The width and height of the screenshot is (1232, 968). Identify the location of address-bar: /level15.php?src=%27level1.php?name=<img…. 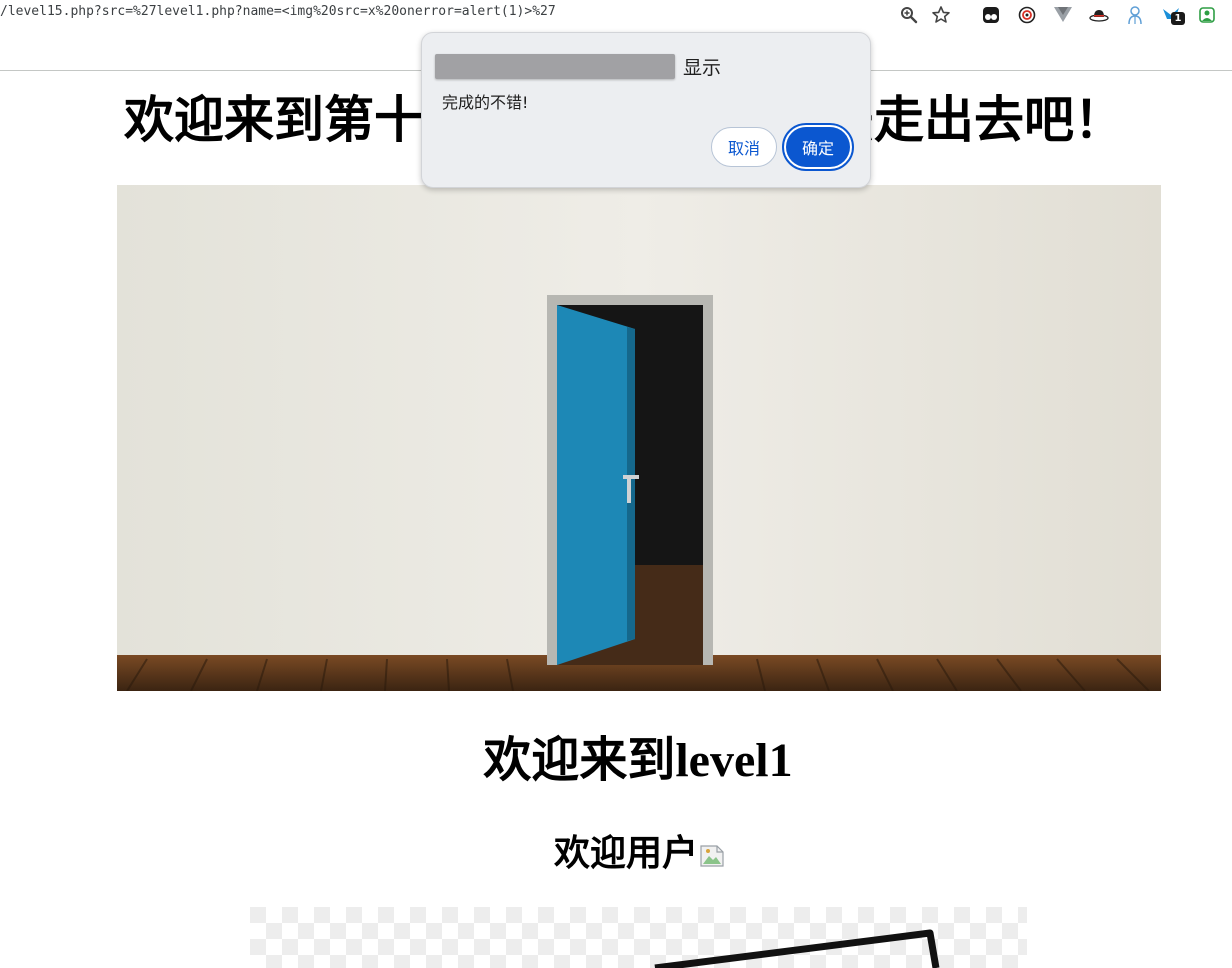
(616, 15).